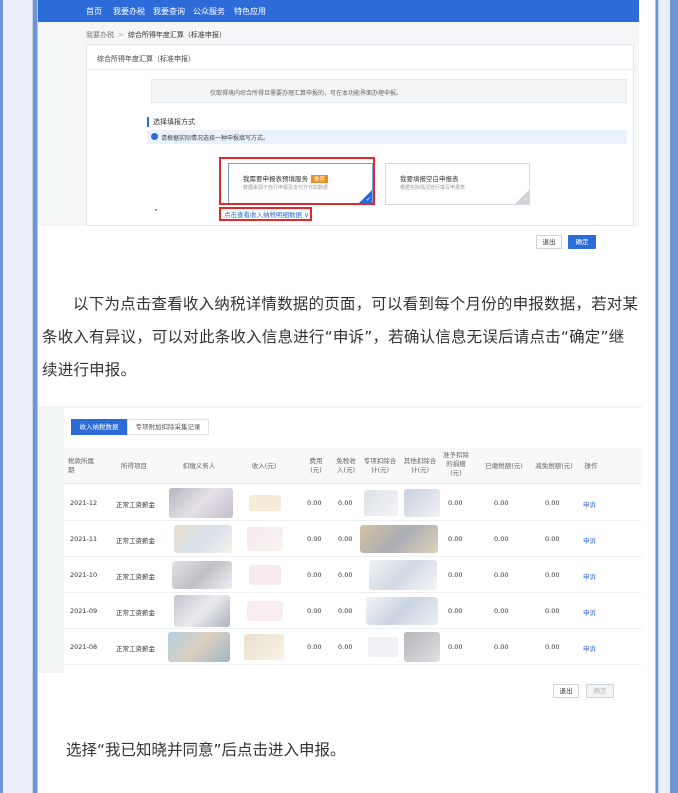  Describe the element at coordinates (84, 611) in the screenshot. I see `cell-period: 2021-09` at that location.